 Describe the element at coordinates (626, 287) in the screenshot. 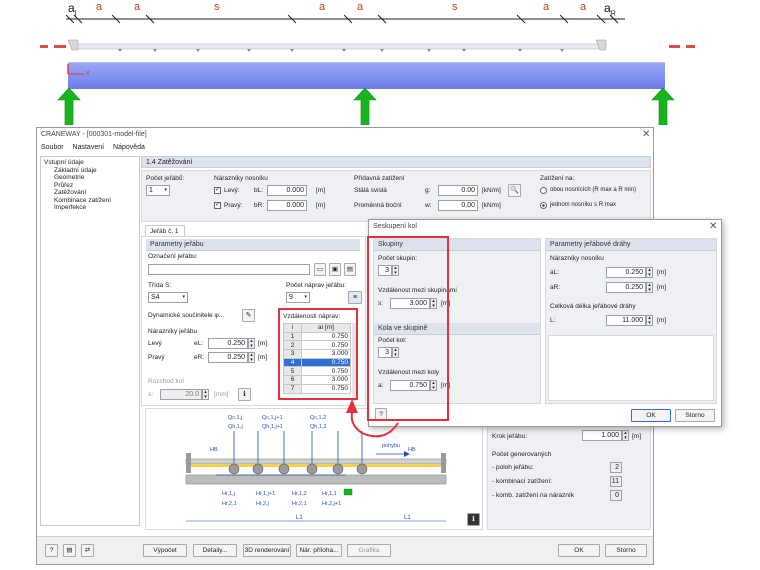

I see `br-input: 0.250` at that location.